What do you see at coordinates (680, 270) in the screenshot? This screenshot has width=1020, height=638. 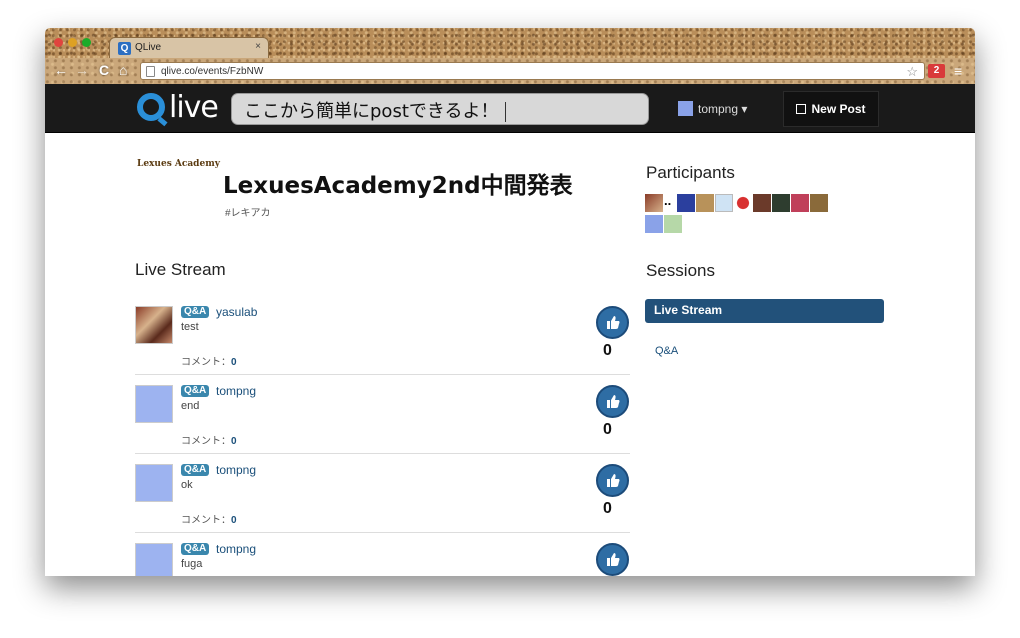 I see `sessions-heading: Sessions` at bounding box center [680, 270].